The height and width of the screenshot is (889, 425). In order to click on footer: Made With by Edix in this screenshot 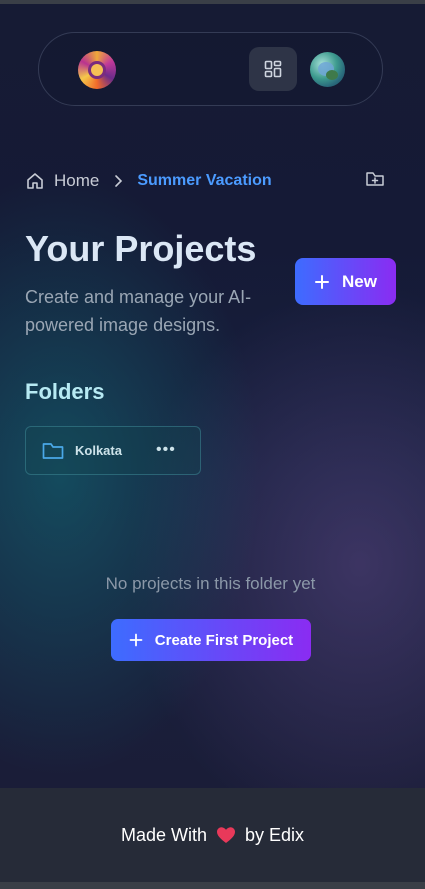, I will do `click(212, 835)`.